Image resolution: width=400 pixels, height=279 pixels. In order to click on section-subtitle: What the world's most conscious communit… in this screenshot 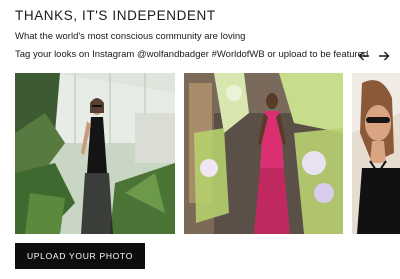, I will do `click(130, 36)`.